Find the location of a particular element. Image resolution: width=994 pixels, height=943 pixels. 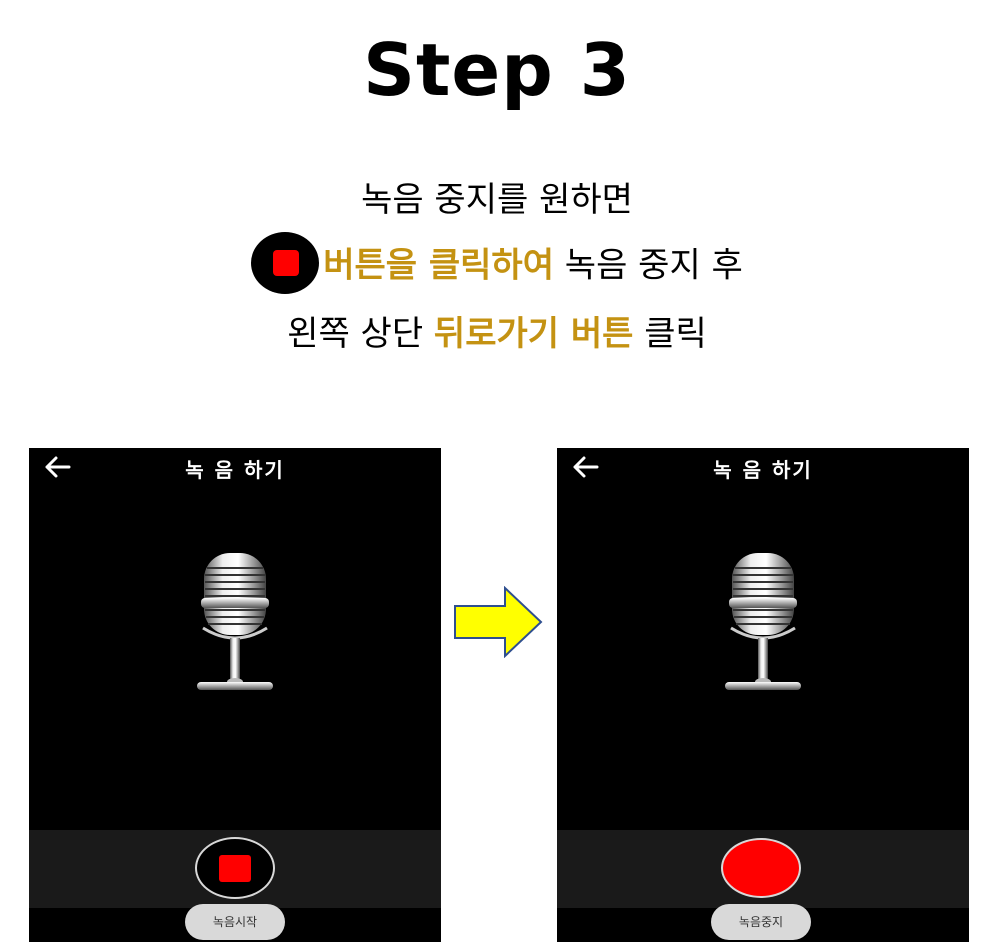

instruction-line-3-post: 클릭 is located at coordinates (670, 334).